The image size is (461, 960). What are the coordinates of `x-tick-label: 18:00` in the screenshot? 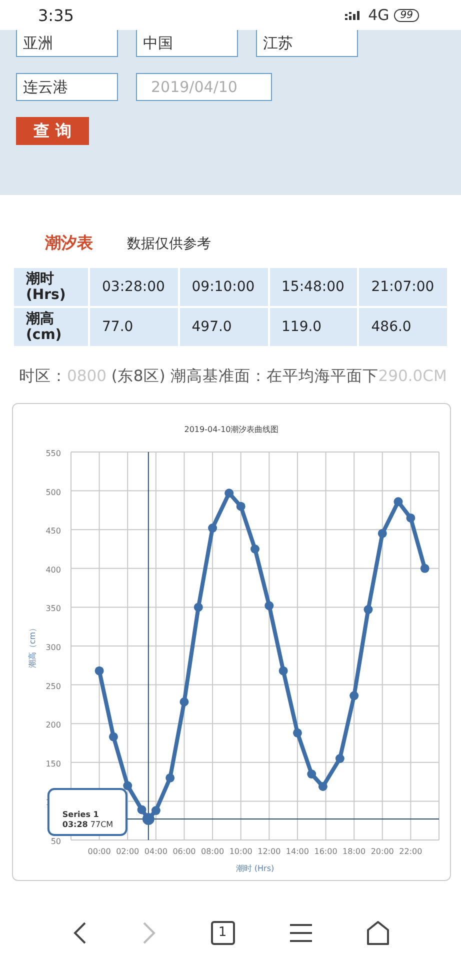 It's located at (354, 851).